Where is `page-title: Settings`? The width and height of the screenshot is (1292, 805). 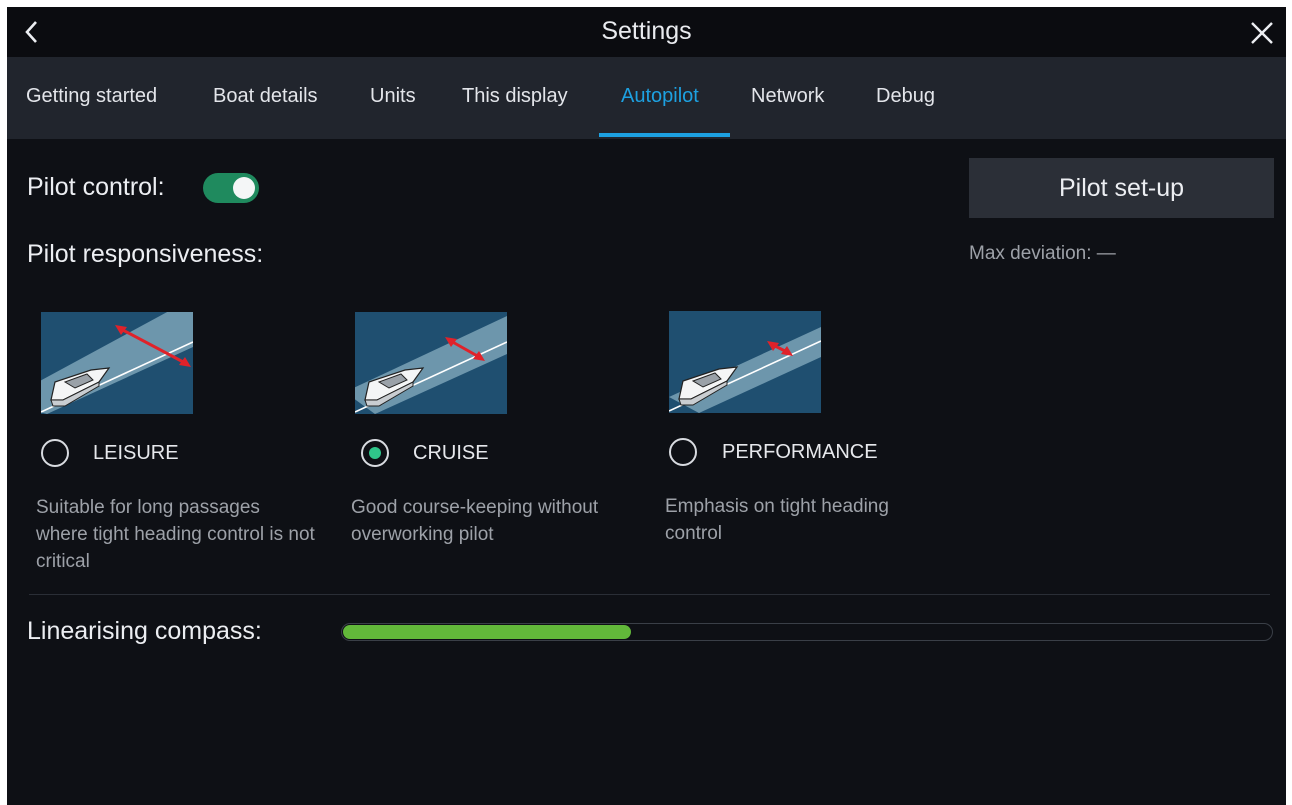 page-title: Settings is located at coordinates (646, 31).